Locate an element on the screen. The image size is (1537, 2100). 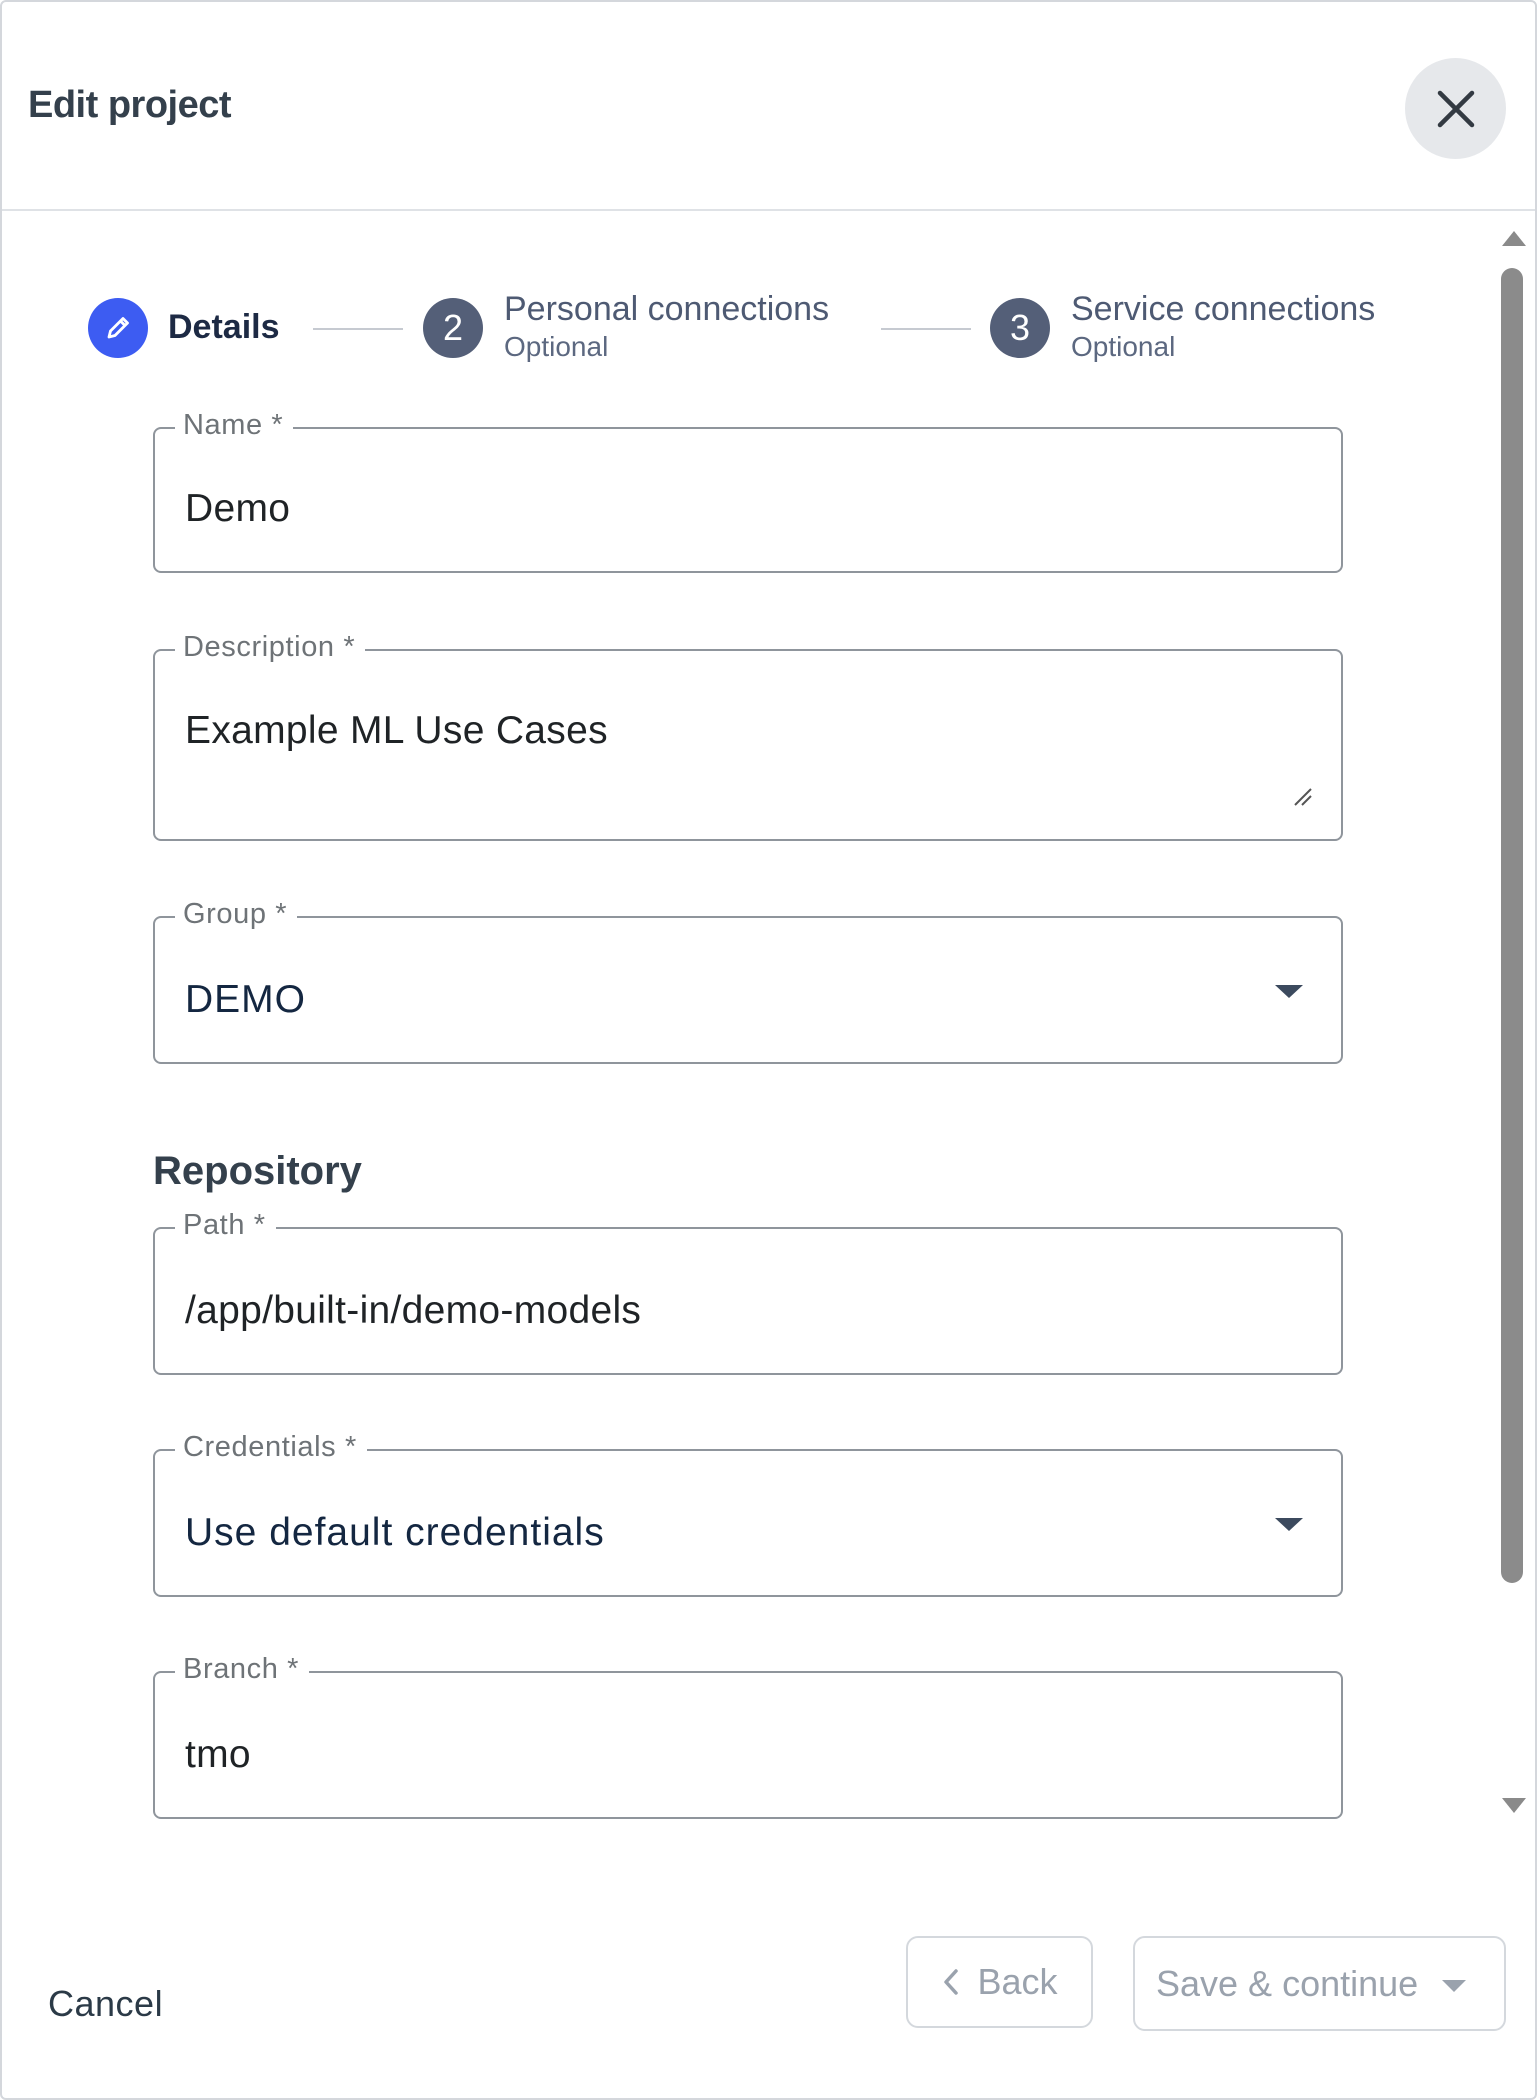
step-service-connections-label: Service connections is located at coordinates (1223, 309).